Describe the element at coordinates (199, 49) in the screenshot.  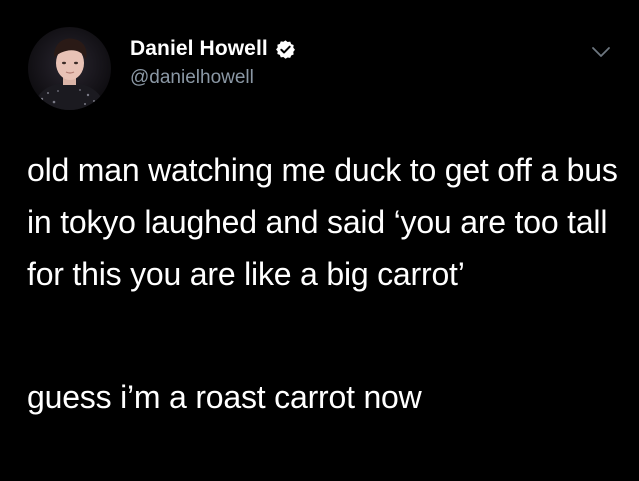
I see `author-display-name: Daniel Howell` at that location.